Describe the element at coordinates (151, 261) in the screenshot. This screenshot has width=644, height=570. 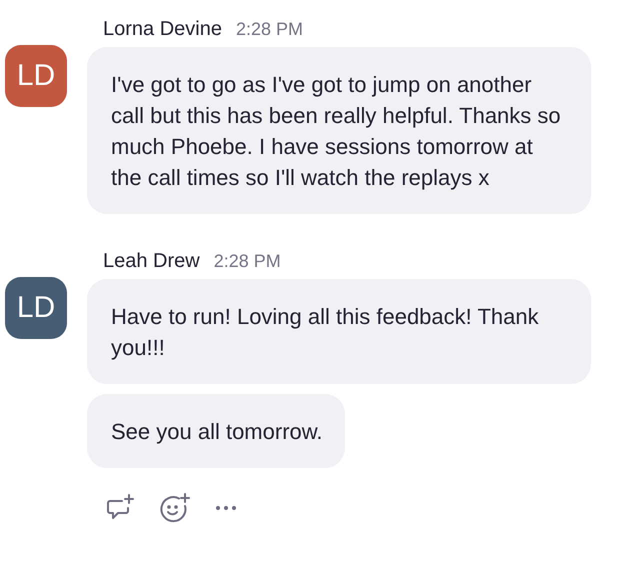
I see `sender-name: Leah Drew` at that location.